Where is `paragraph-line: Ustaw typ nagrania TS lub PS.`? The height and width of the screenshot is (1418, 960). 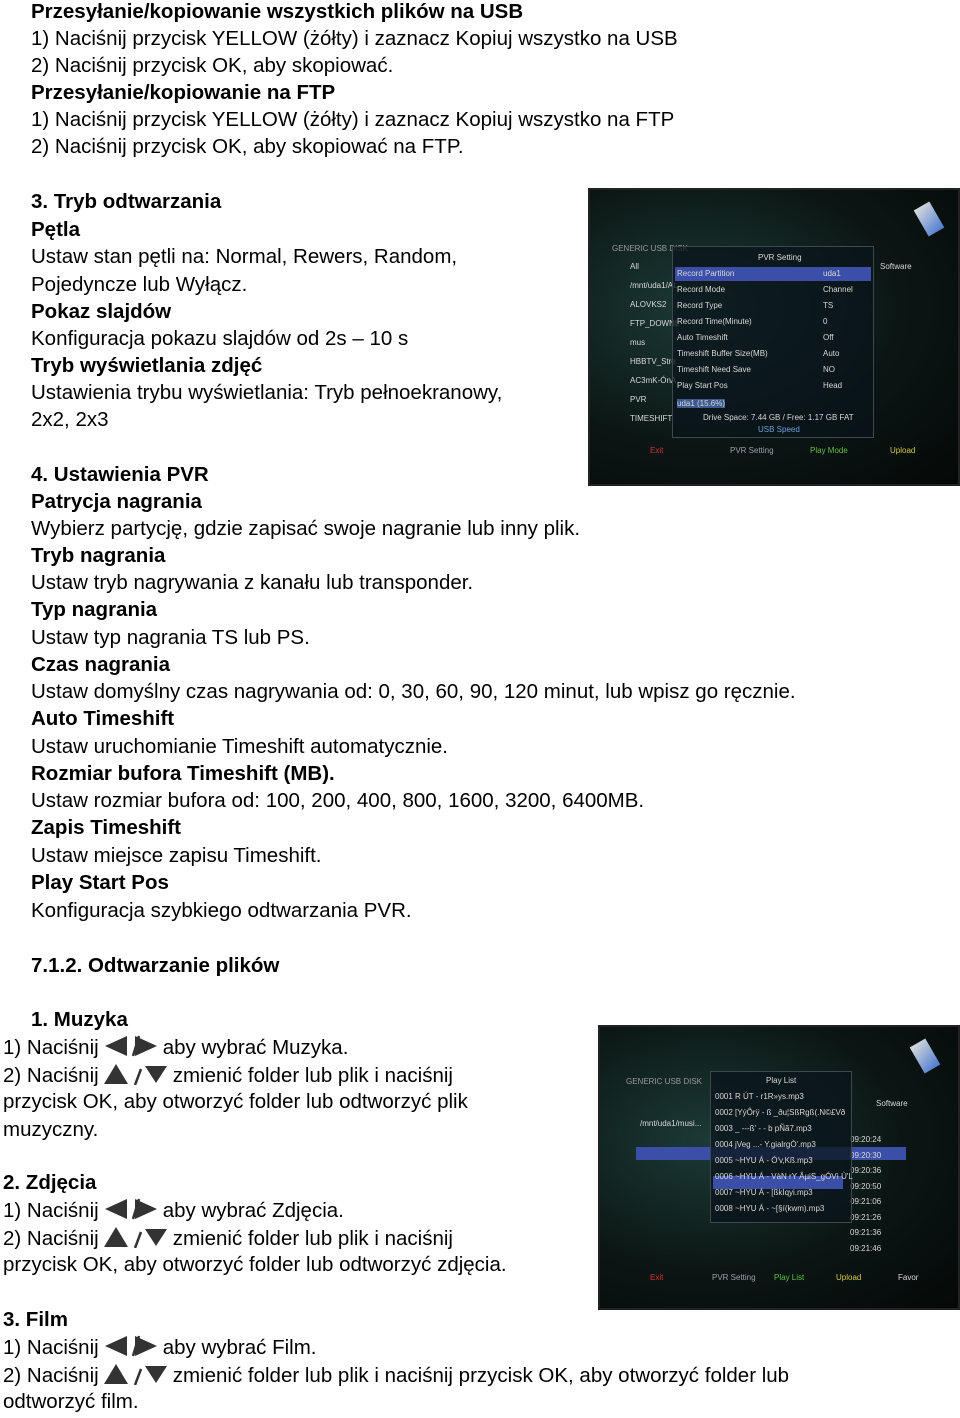
paragraph-line: Ustaw typ nagrania TS lub PS. is located at coordinates (170, 637).